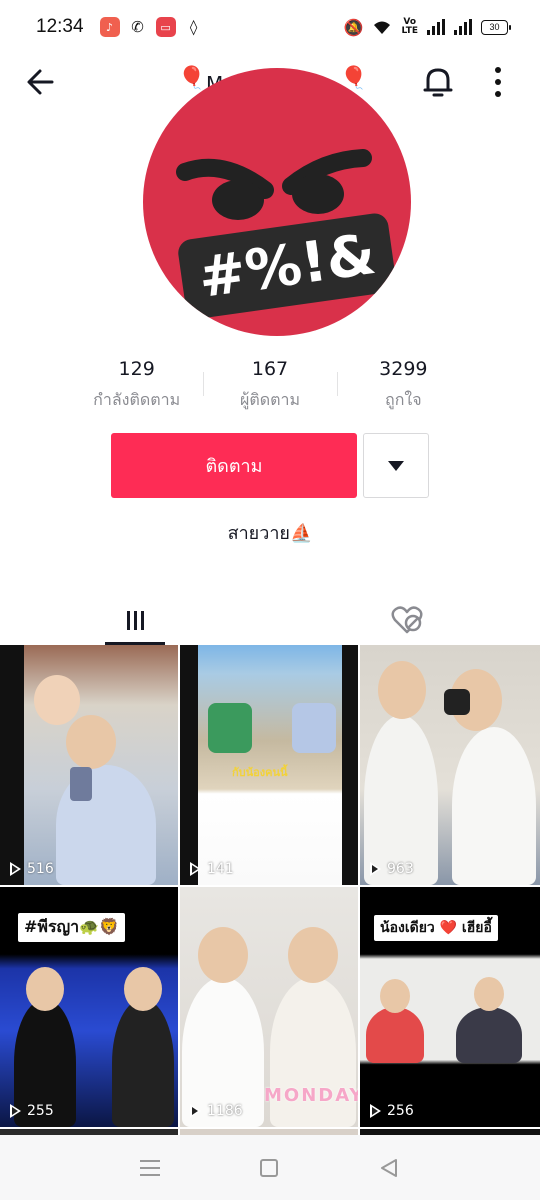  What do you see at coordinates (234, 465) in the screenshot?
I see `follow-button: ติดตาม` at bounding box center [234, 465].